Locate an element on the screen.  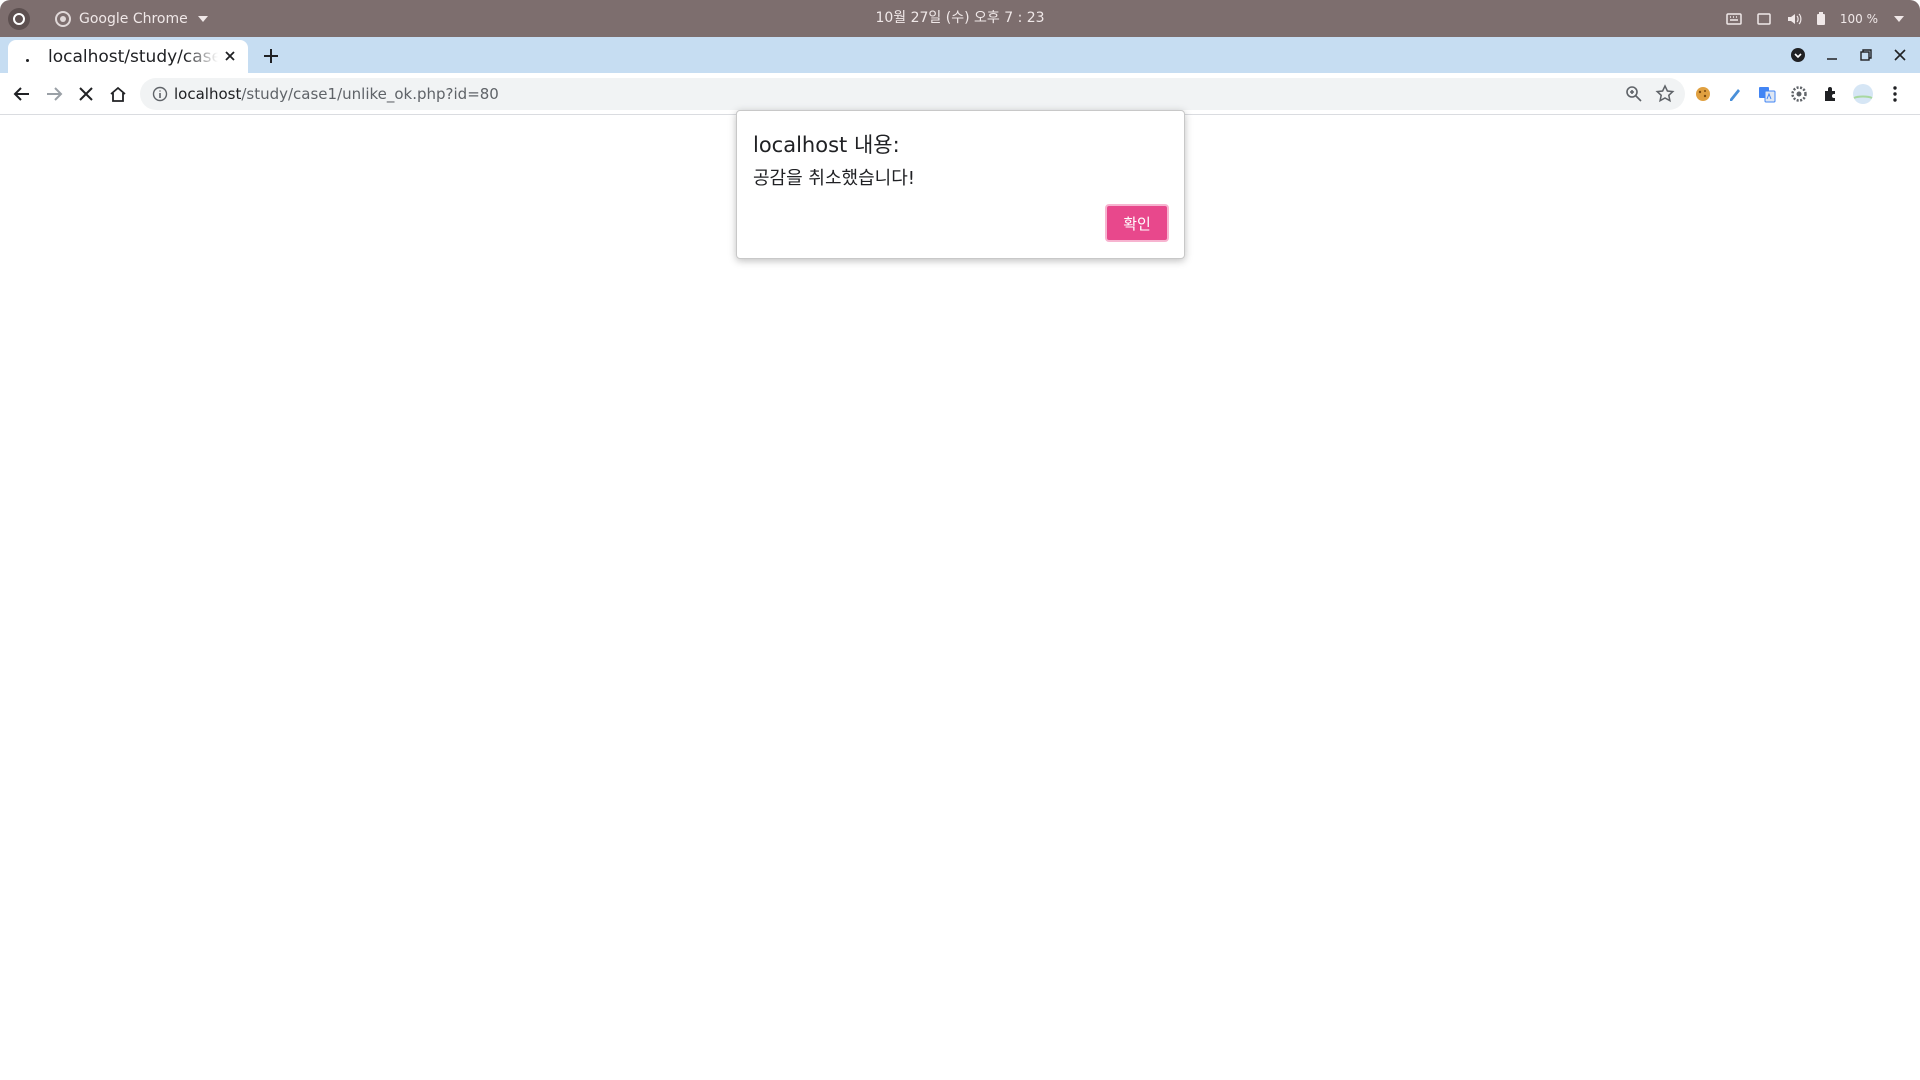
screen-icon is located at coordinates (1764, 19).